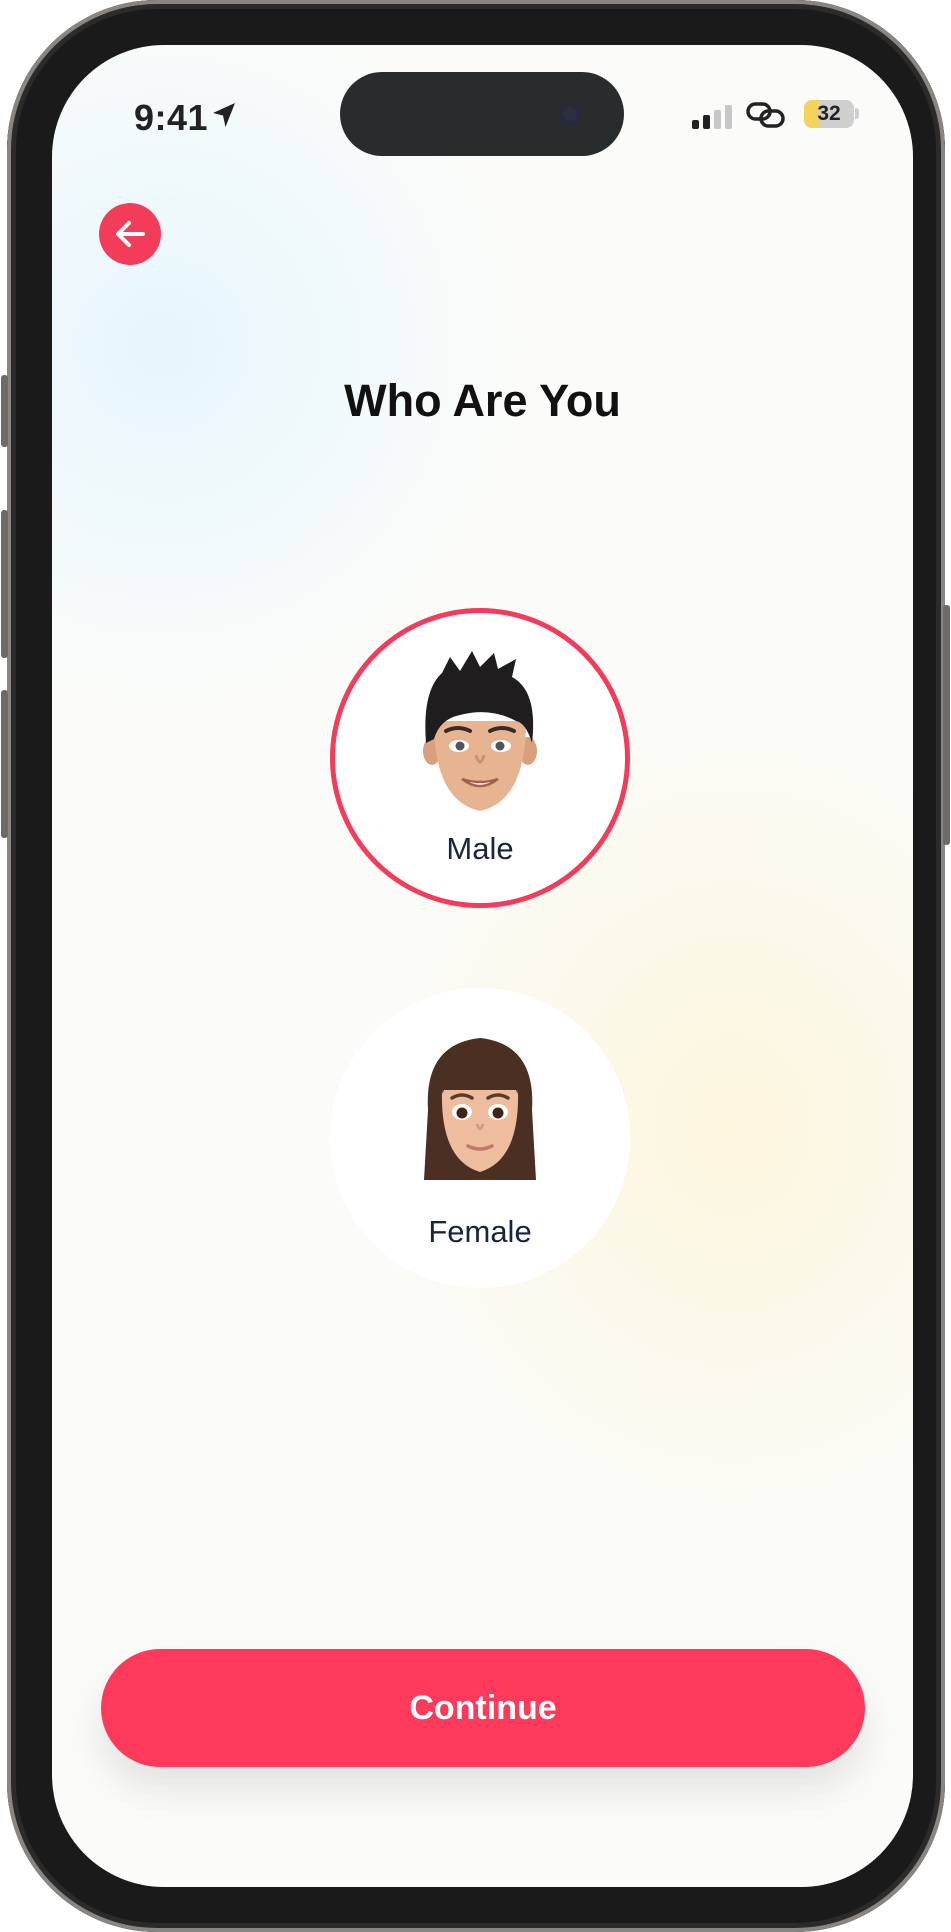 This screenshot has width=951, height=1932. What do you see at coordinates (171, 117) in the screenshot?
I see `status-time: 9:41` at bounding box center [171, 117].